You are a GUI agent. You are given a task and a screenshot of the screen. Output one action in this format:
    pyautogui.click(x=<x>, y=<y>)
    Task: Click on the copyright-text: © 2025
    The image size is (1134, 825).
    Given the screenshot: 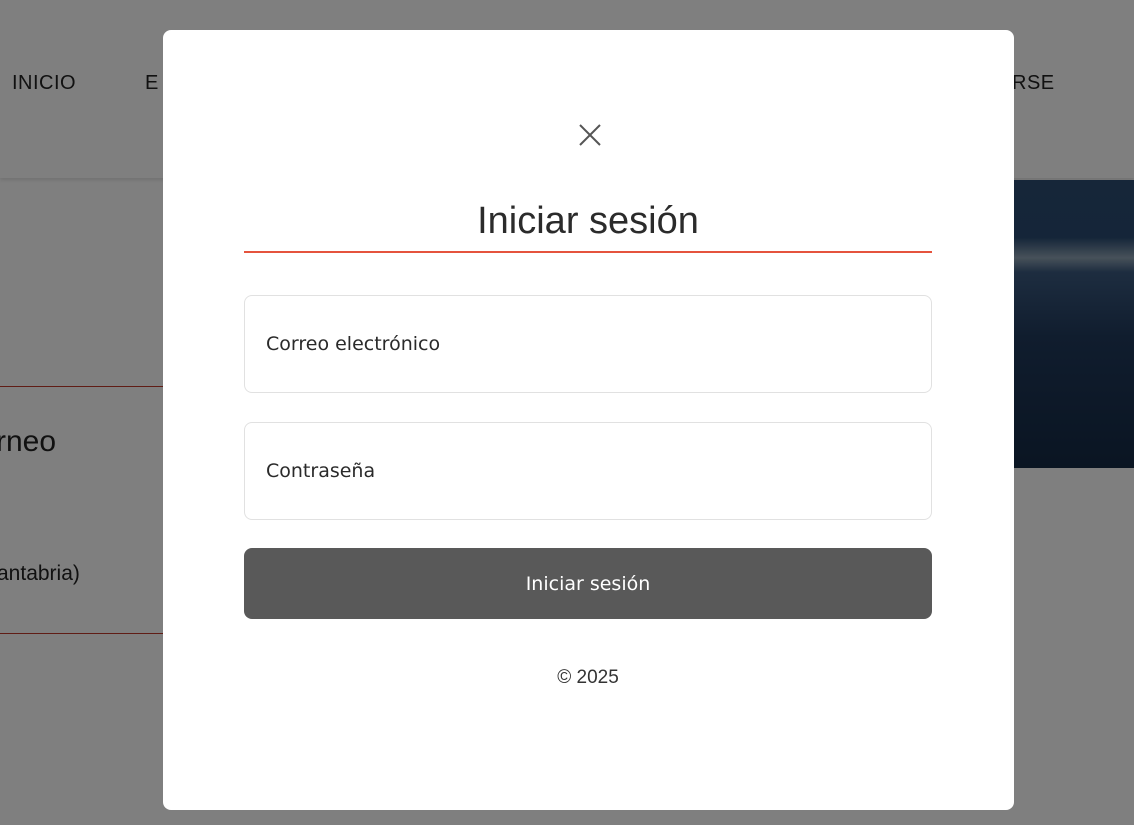 What is the action you would take?
    pyautogui.click(x=588, y=677)
    